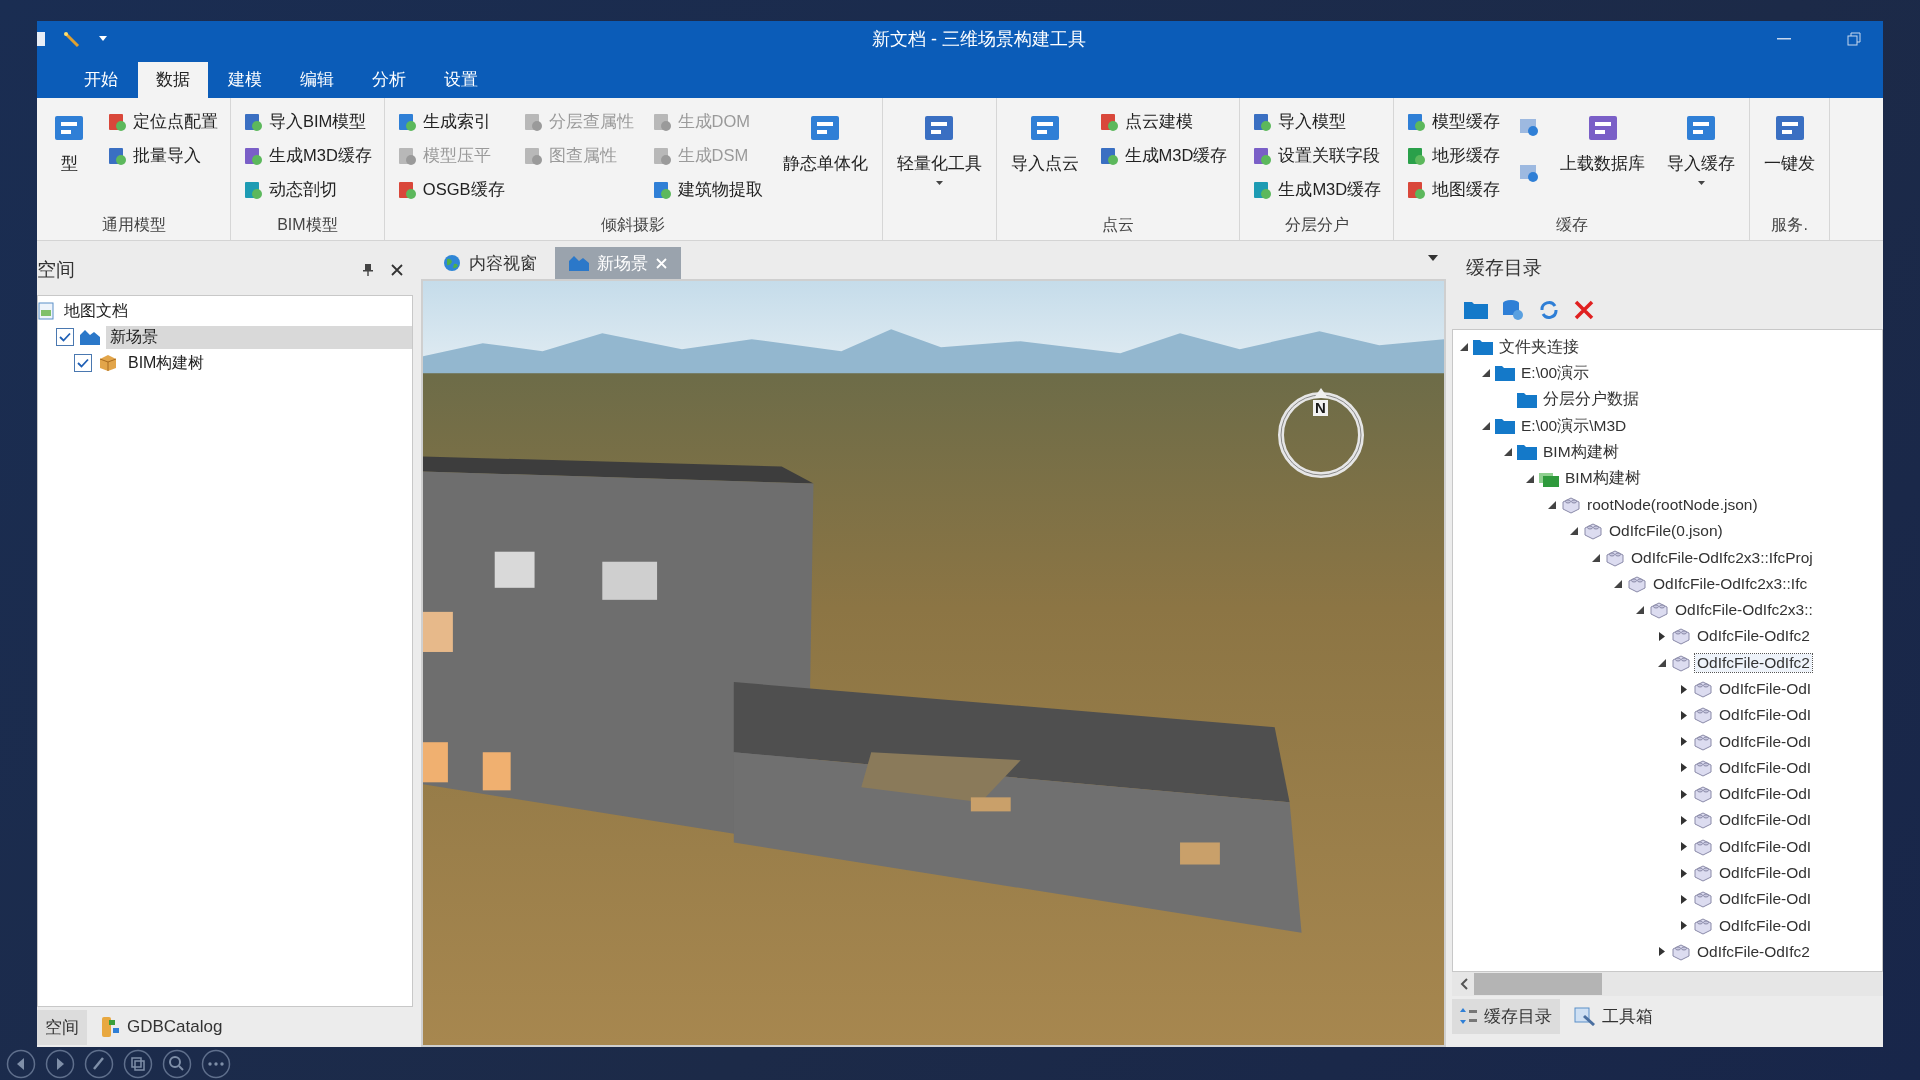 Image resolution: width=1920 pixels, height=1080 pixels. What do you see at coordinates (1539, 347) in the screenshot?
I see `tree-item: 文件夹连接` at bounding box center [1539, 347].